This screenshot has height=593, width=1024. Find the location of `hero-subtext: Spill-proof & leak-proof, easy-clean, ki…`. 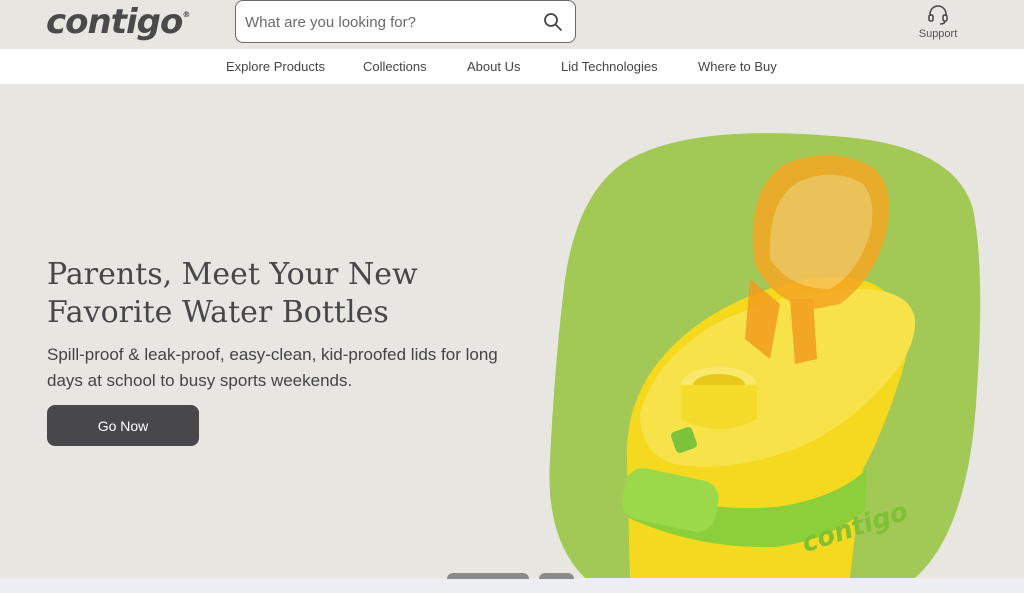

hero-subtext: Spill-proof & leak-proof, easy-clean, ki… is located at coordinates (272, 367).